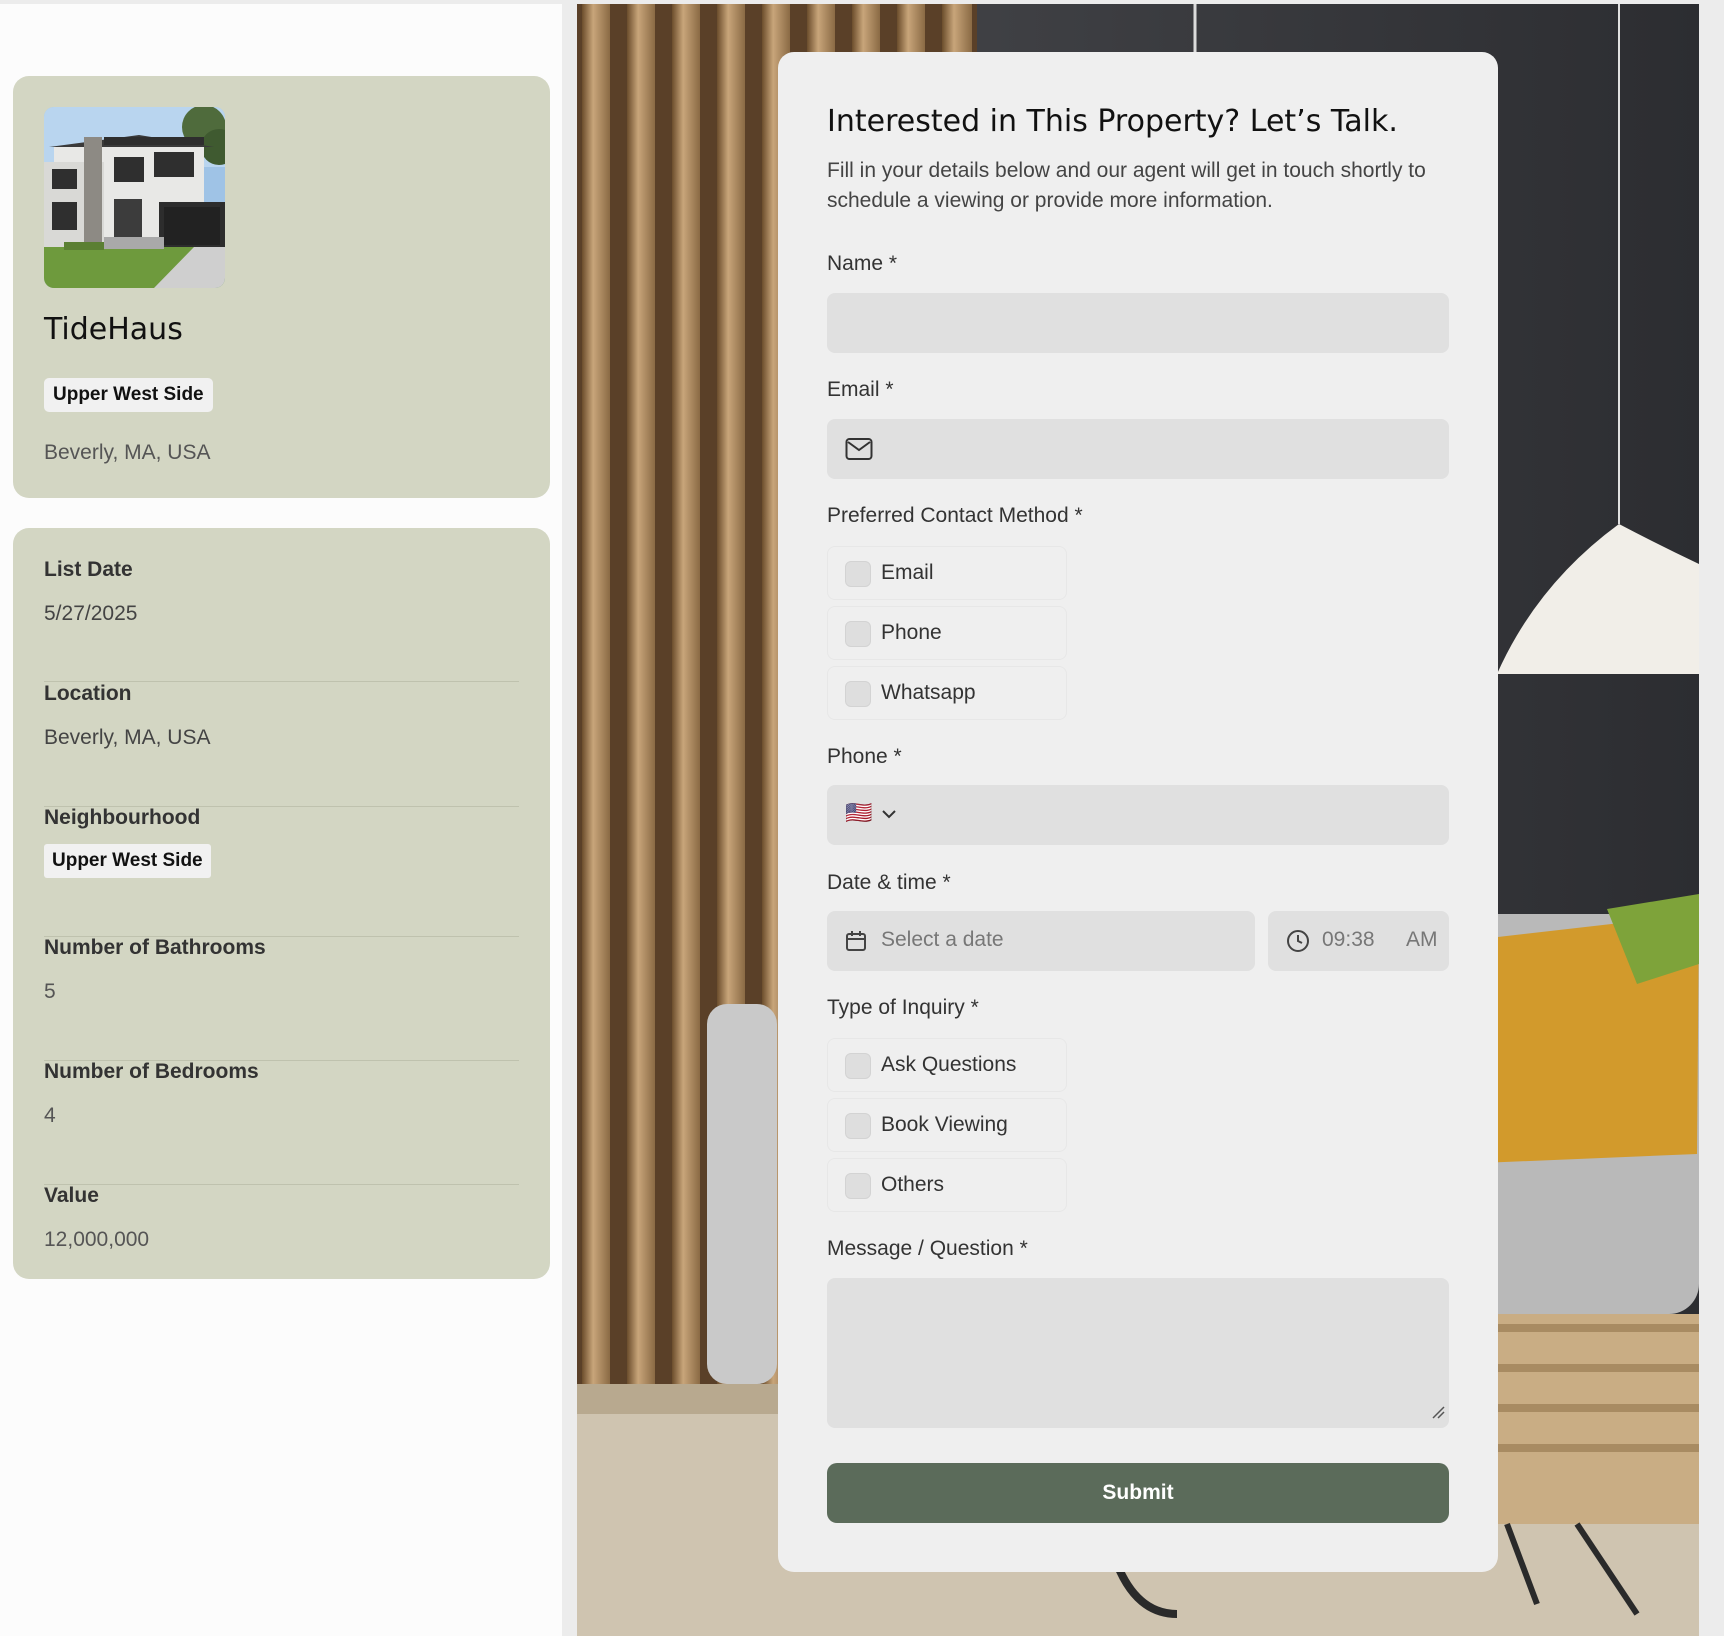  I want to click on option-label: Phone, so click(911, 632).